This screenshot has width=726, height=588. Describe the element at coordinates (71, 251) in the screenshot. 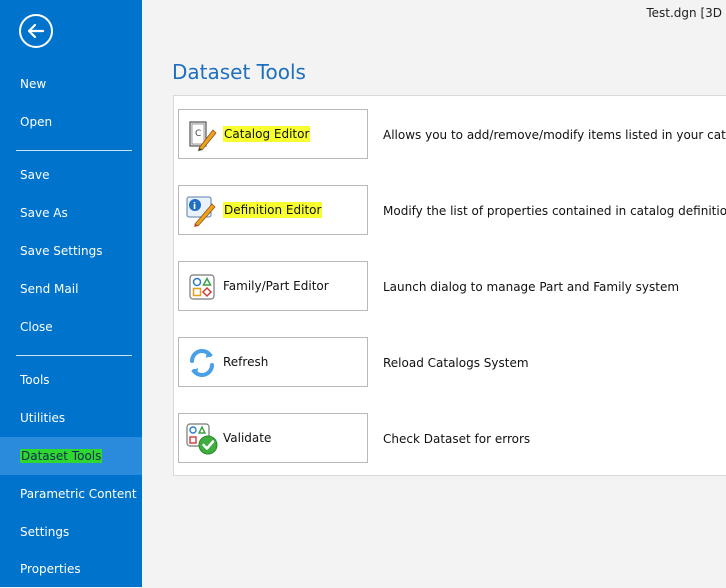

I see `nav-save-settings: Save Settings` at that location.